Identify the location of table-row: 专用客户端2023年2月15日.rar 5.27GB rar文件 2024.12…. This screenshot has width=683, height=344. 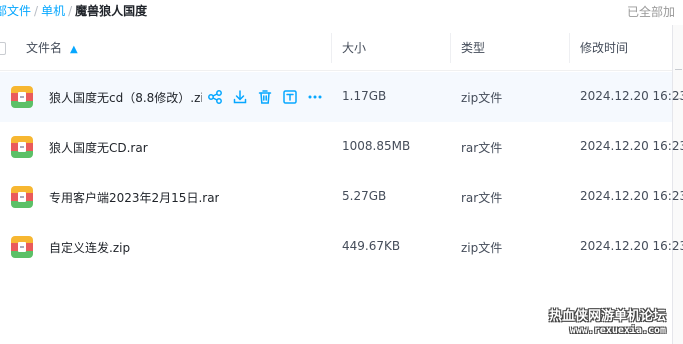
(341, 197).